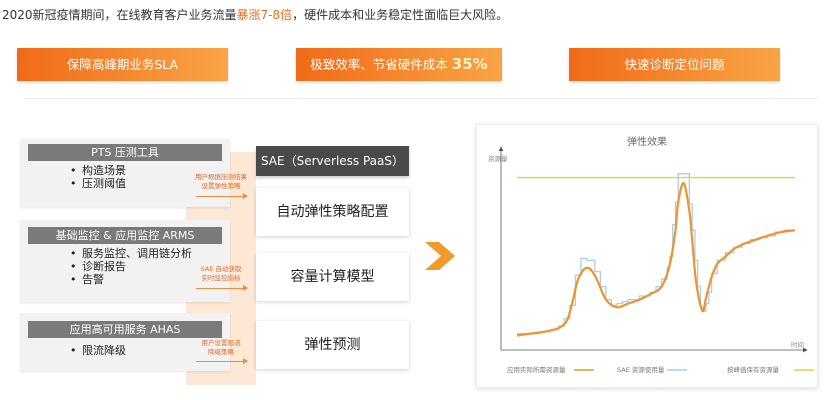  What do you see at coordinates (536, 369) in the screenshot?
I see `legend-label: 应用实际所需资源量` at bounding box center [536, 369].